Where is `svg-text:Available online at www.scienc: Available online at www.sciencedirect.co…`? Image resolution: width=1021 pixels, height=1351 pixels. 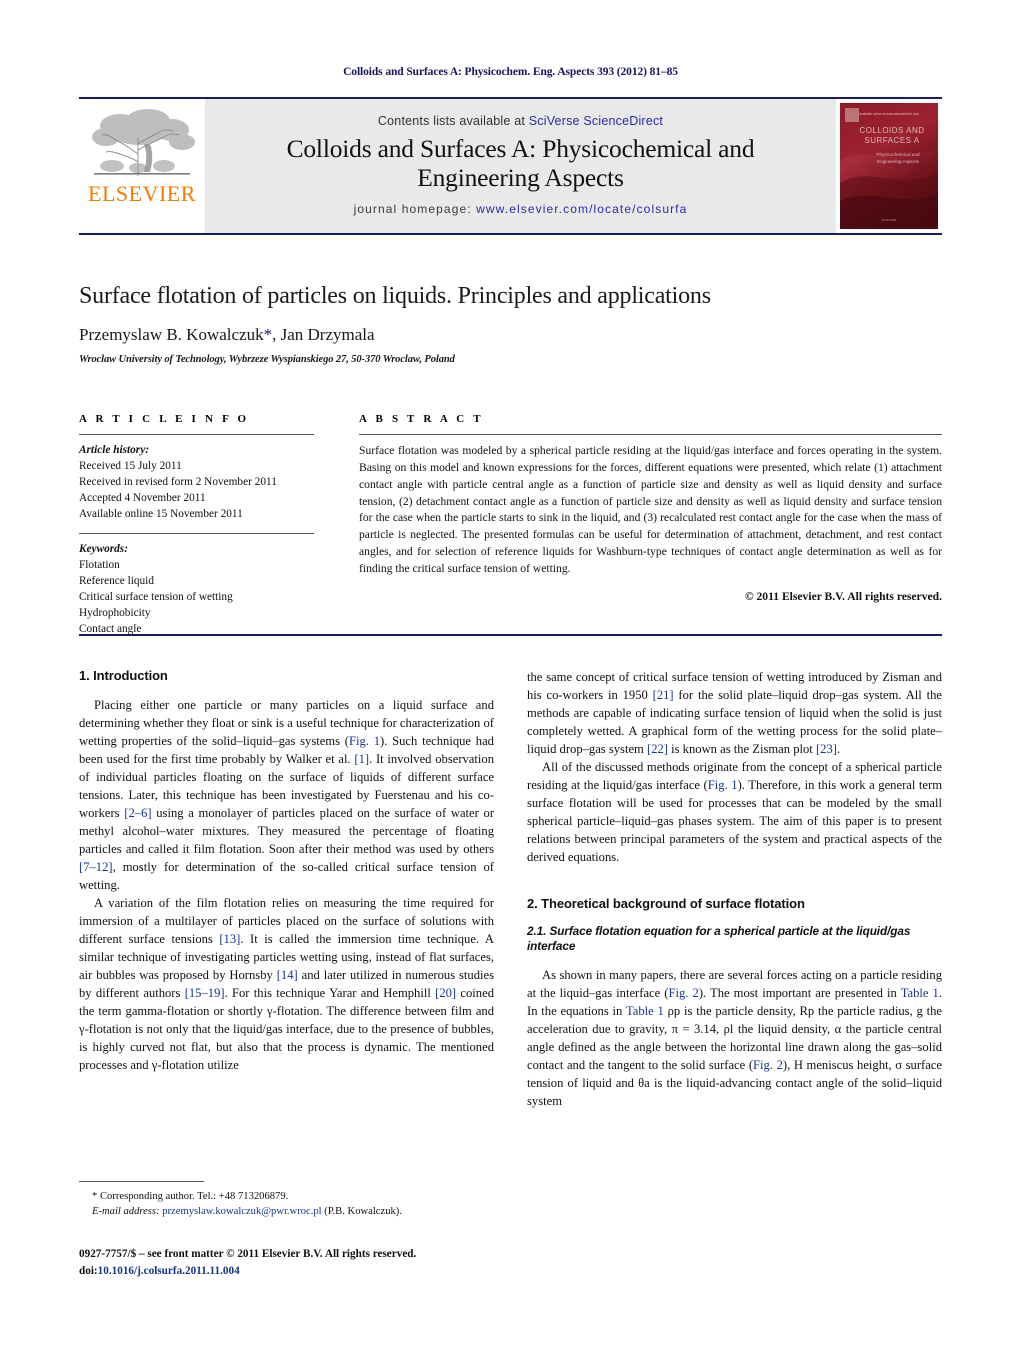 svg-text:Available online at www.scienc: Available online at www.sciencedirect.co… is located at coordinates (889, 114).